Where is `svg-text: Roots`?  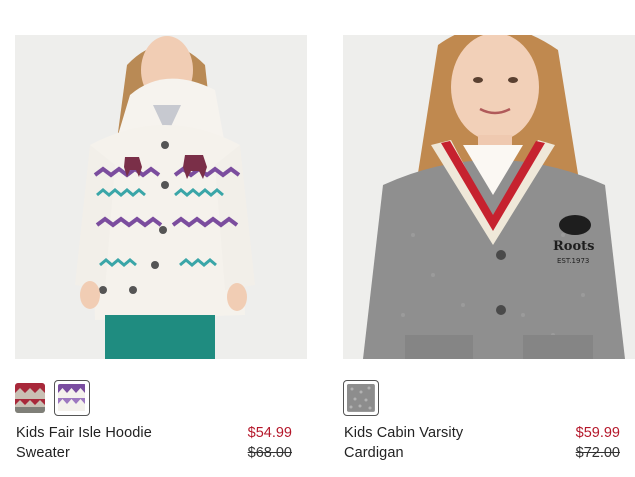 svg-text: Roots is located at coordinates (573, 246).